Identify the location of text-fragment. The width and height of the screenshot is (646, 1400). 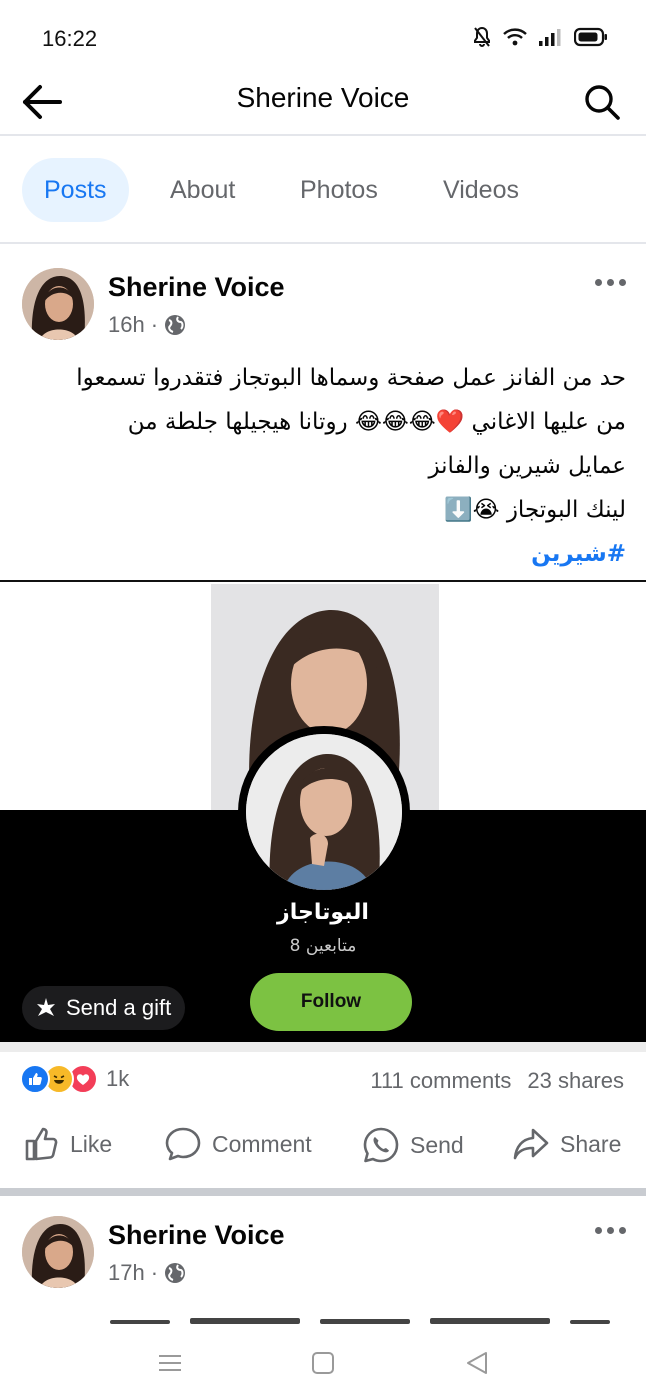
(360, 1321).